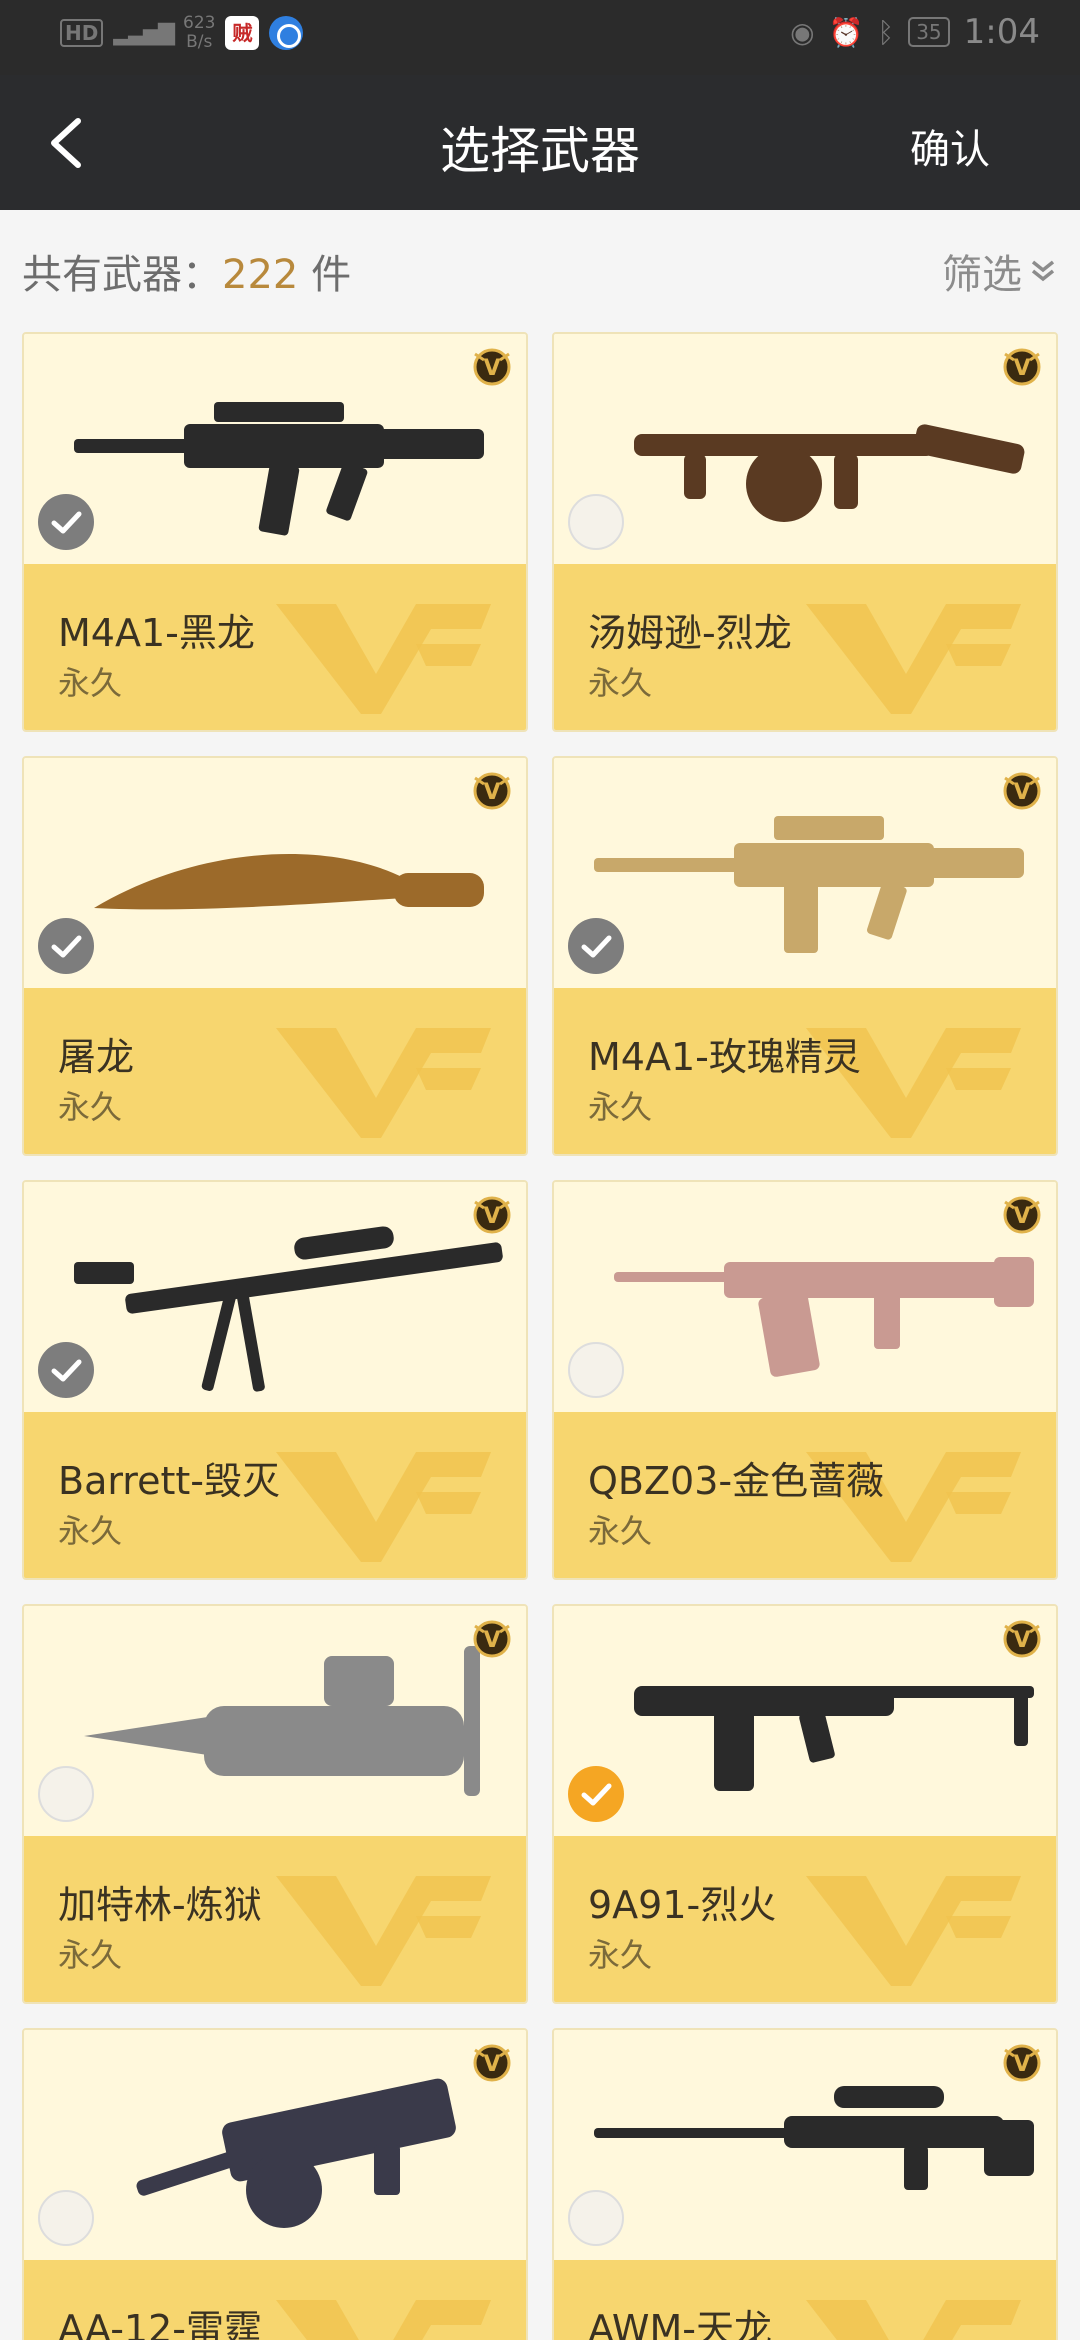 The image size is (1080, 2340). I want to click on hd-icon: HD, so click(82, 33).